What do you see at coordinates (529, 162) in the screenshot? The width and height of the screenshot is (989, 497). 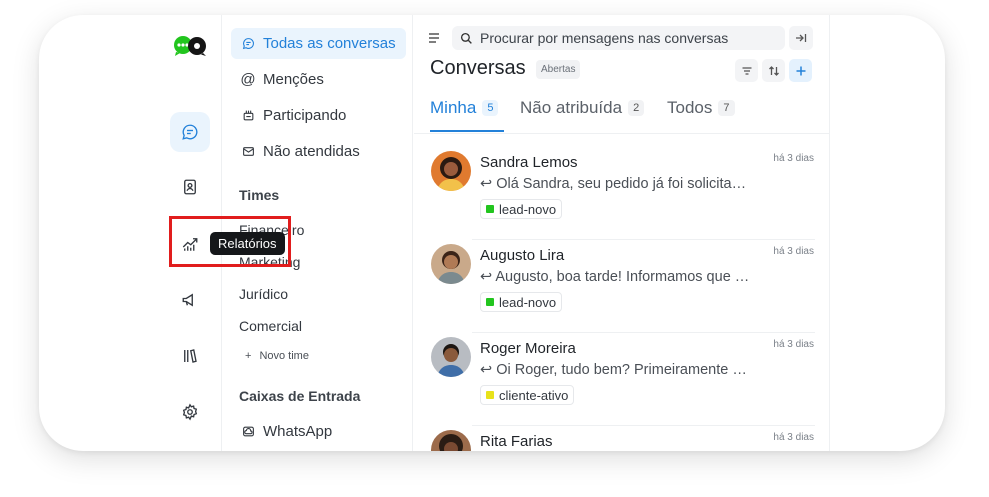 I see `contact-name: Sandra Lemos` at bounding box center [529, 162].